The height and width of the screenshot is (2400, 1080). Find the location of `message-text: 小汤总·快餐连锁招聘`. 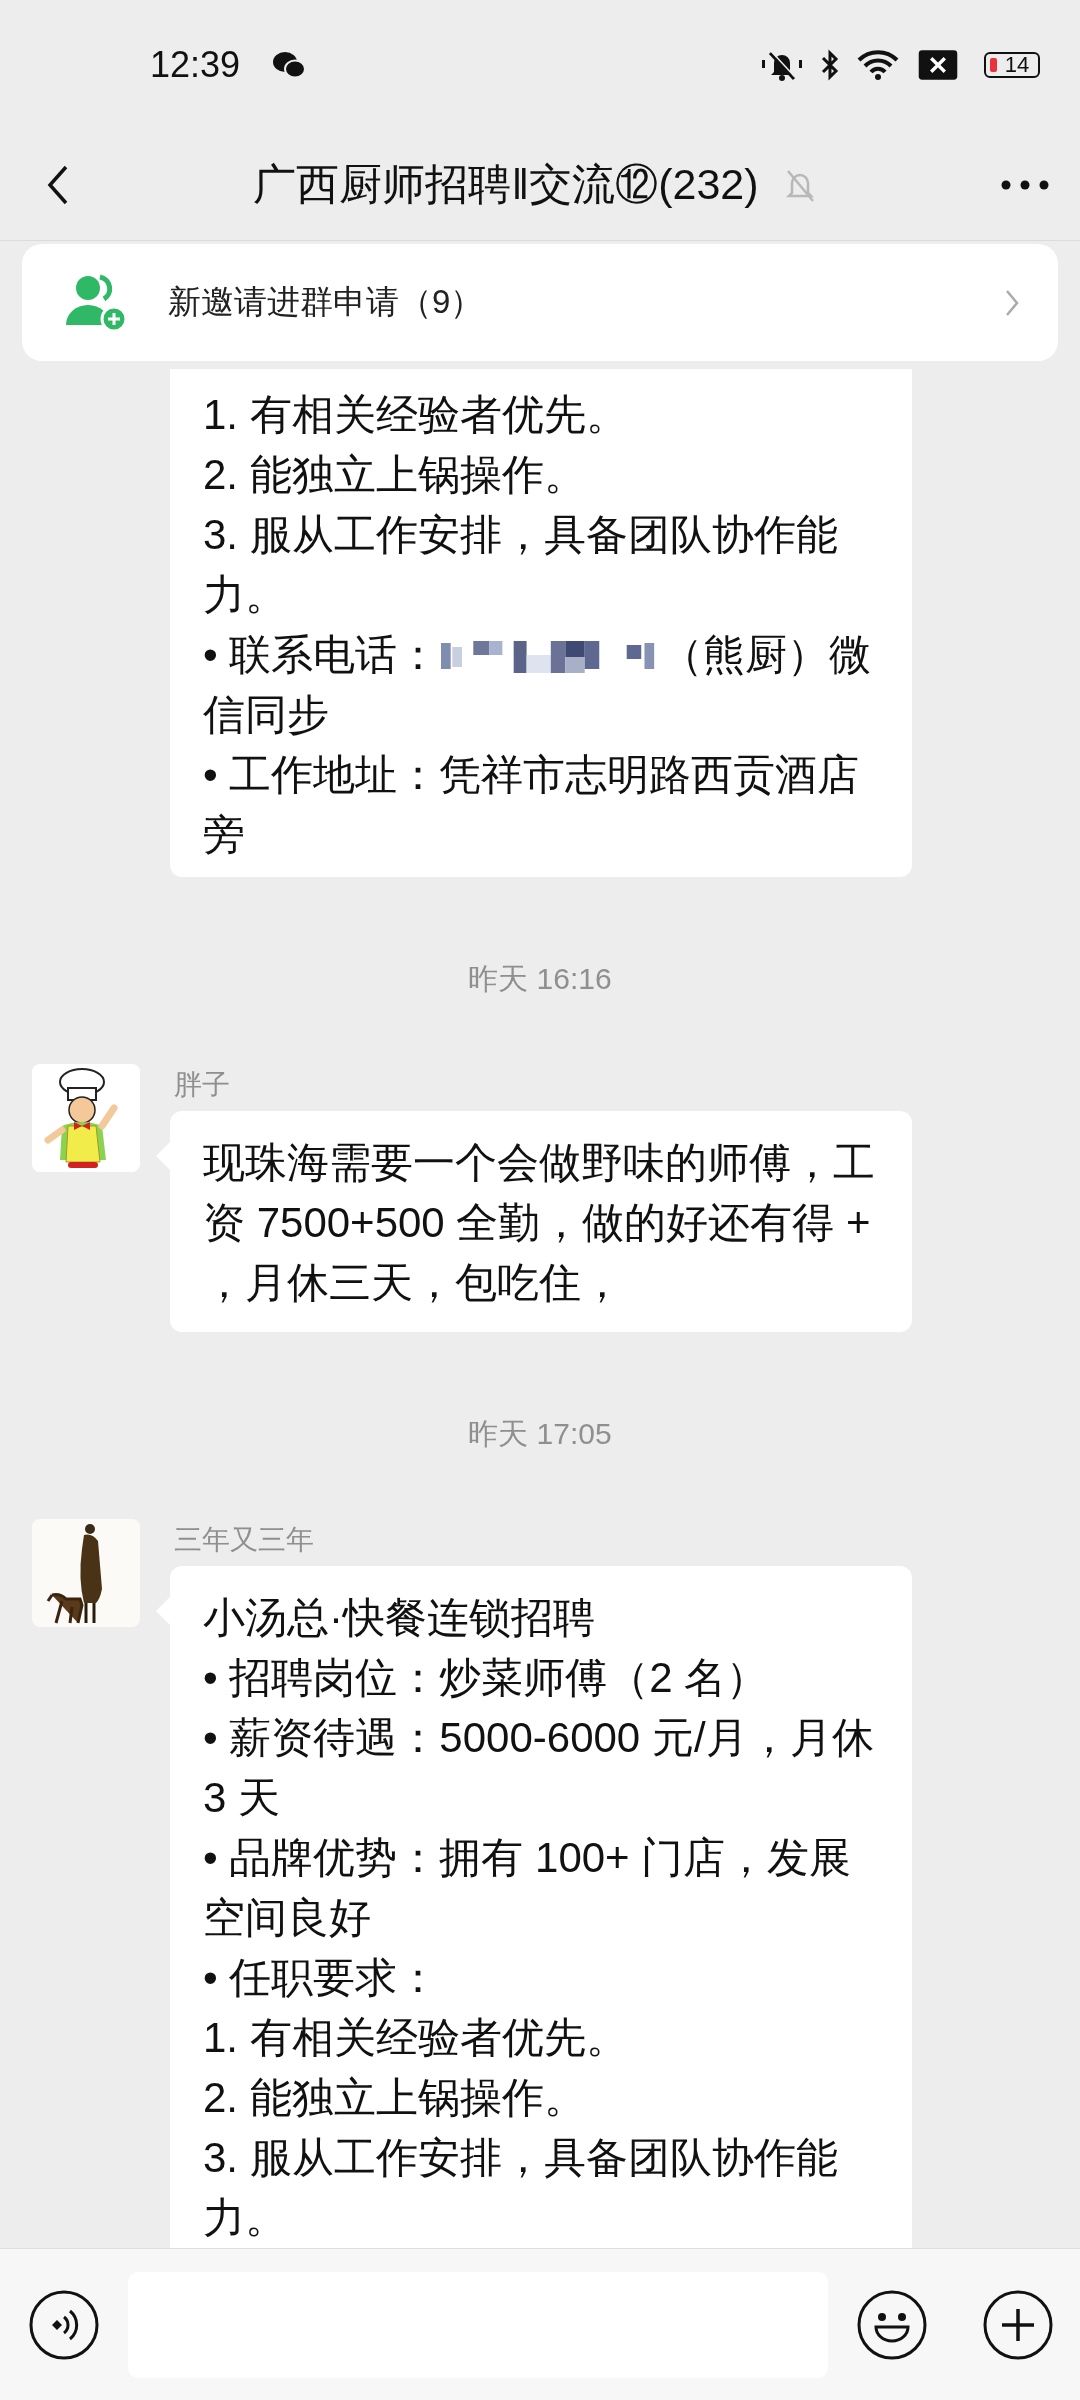

message-text: 小汤总·快餐连锁招聘 is located at coordinates (399, 1618).